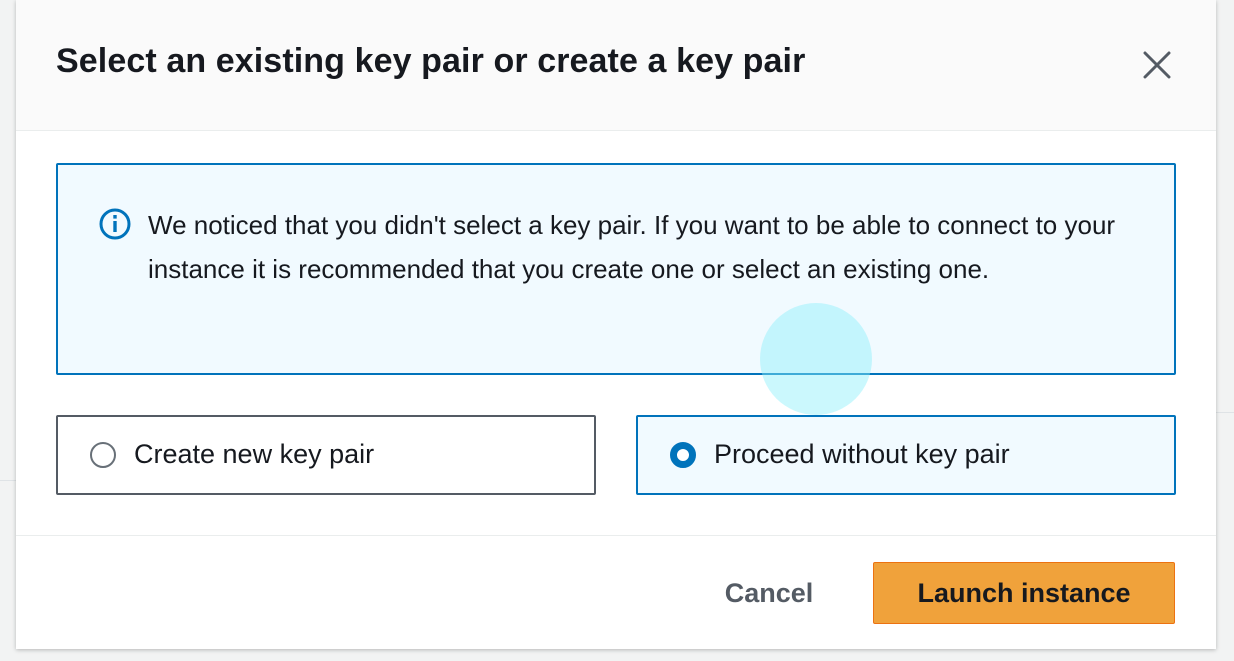 The width and height of the screenshot is (1234, 661). Describe the element at coordinates (683, 455) in the screenshot. I see `radio-proceed-without-key-pair` at that location.